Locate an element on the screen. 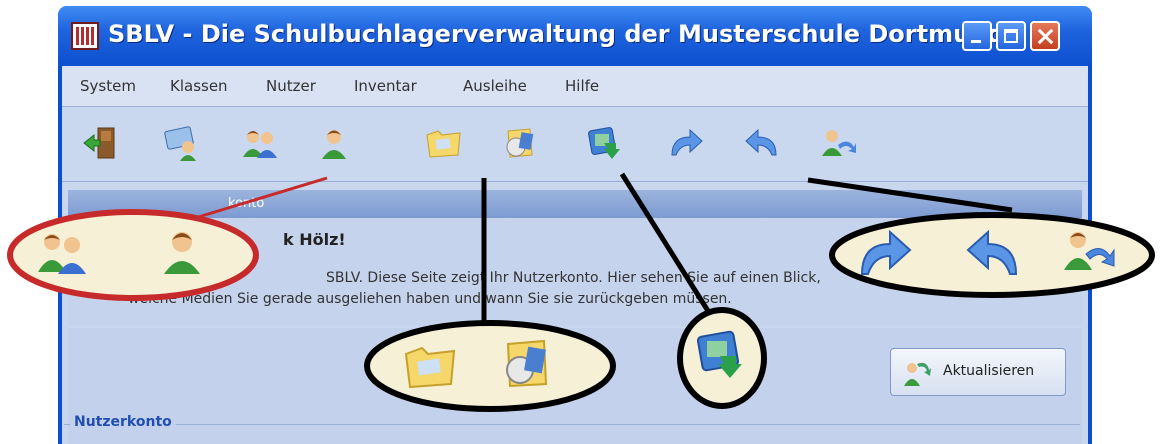 The height and width of the screenshot is (444, 1165). class-monitor-icon is located at coordinates (182, 143).